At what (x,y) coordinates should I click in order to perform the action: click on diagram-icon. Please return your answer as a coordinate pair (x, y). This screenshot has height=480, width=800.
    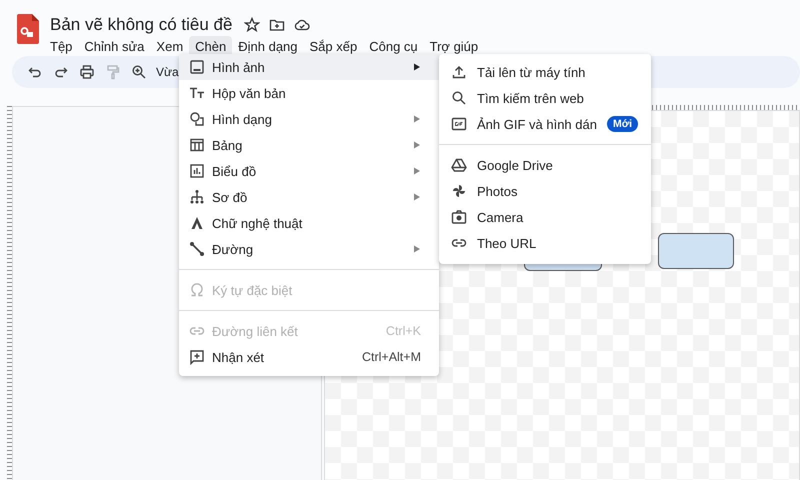
    Looking at the image, I should click on (197, 197).